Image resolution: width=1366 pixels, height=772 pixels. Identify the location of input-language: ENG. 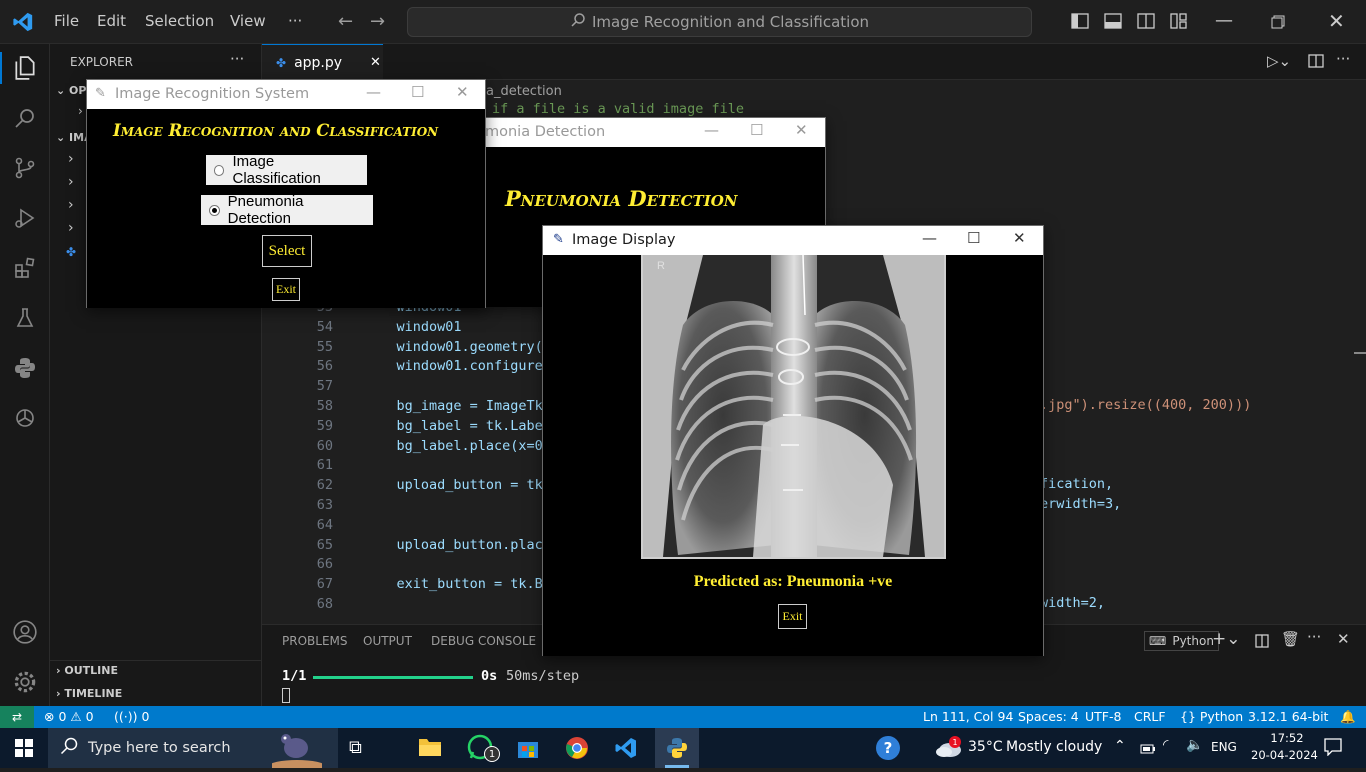
(1224, 747).